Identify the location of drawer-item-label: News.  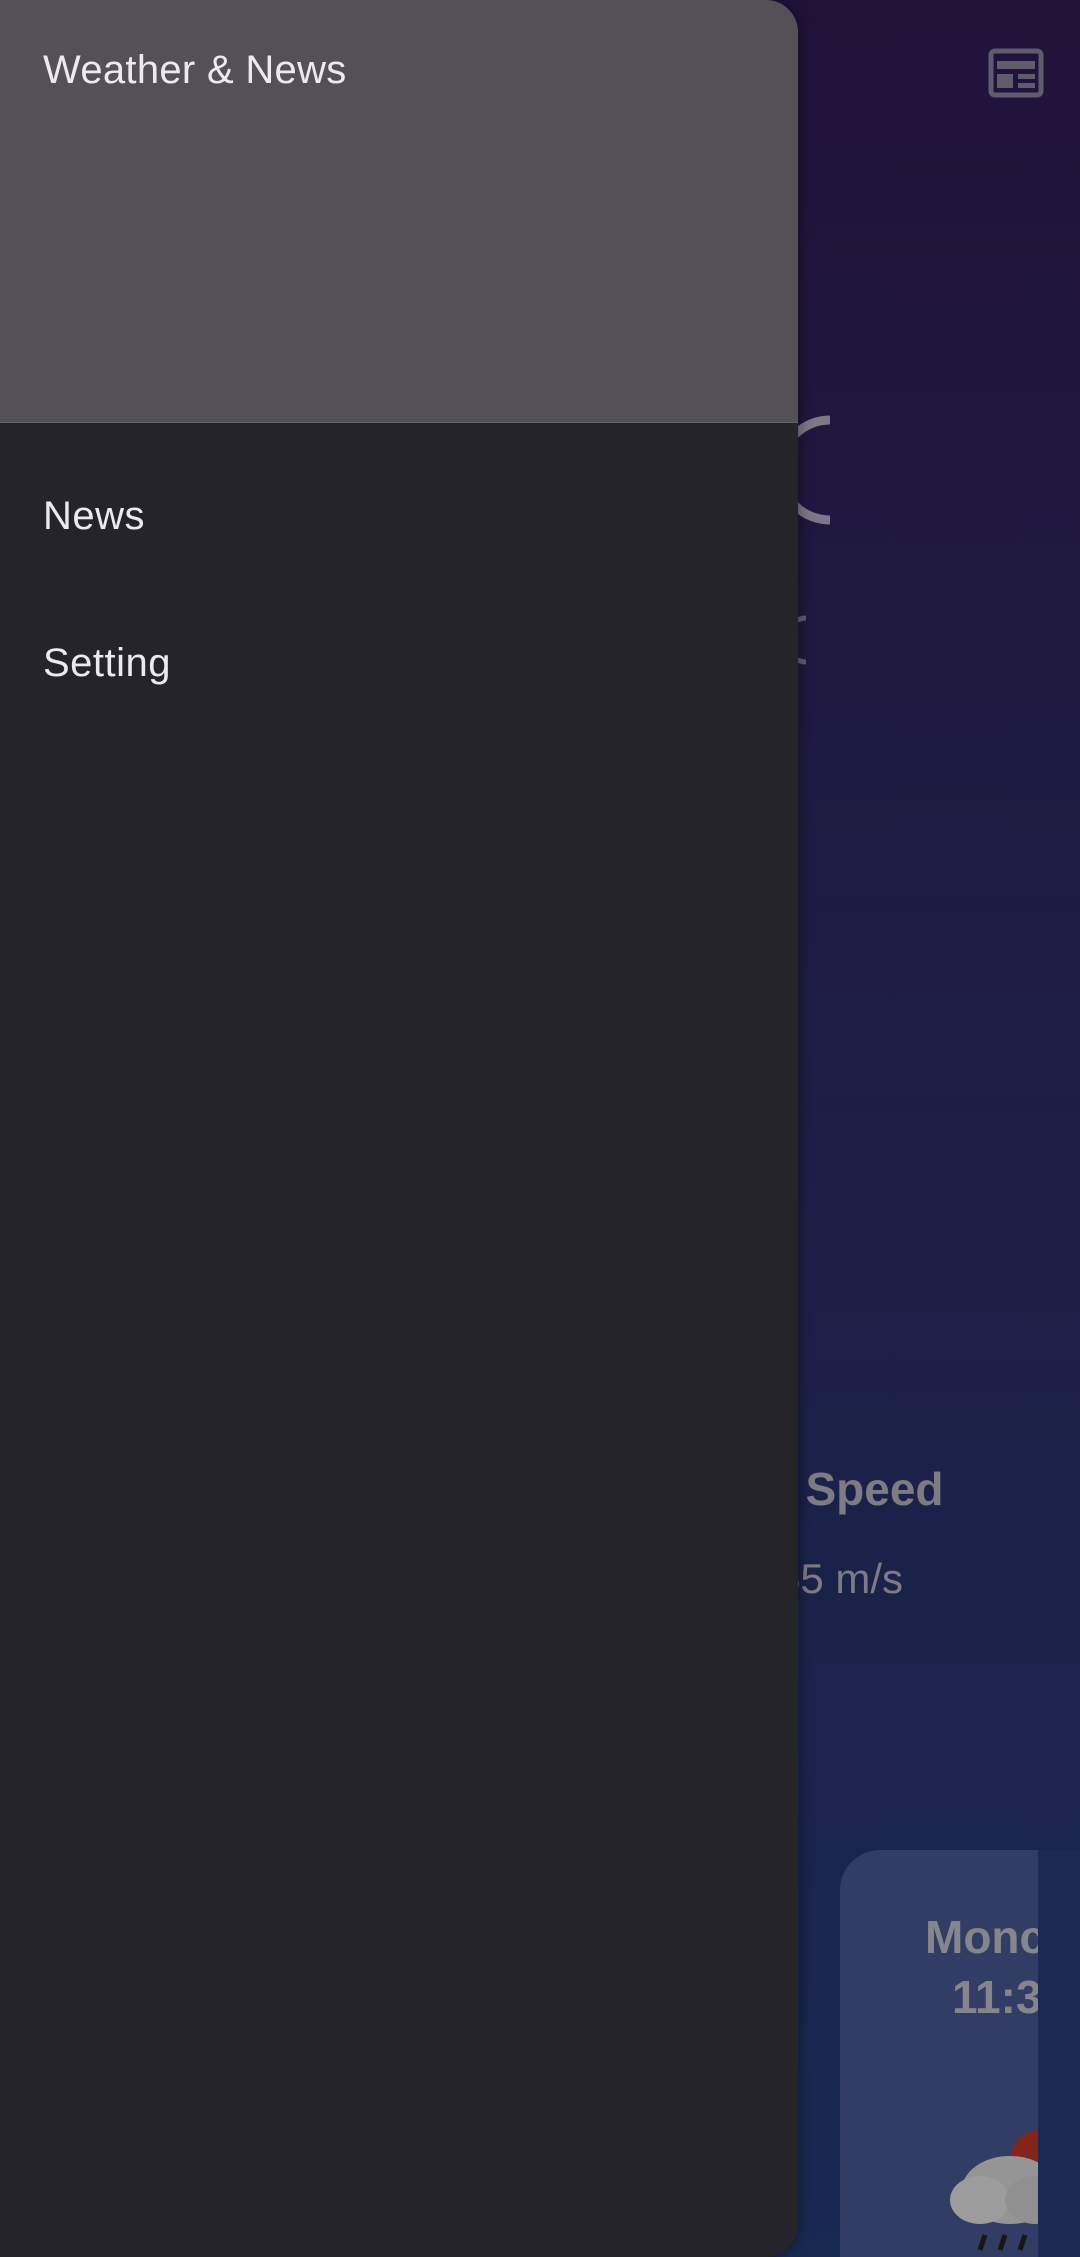
(94, 516).